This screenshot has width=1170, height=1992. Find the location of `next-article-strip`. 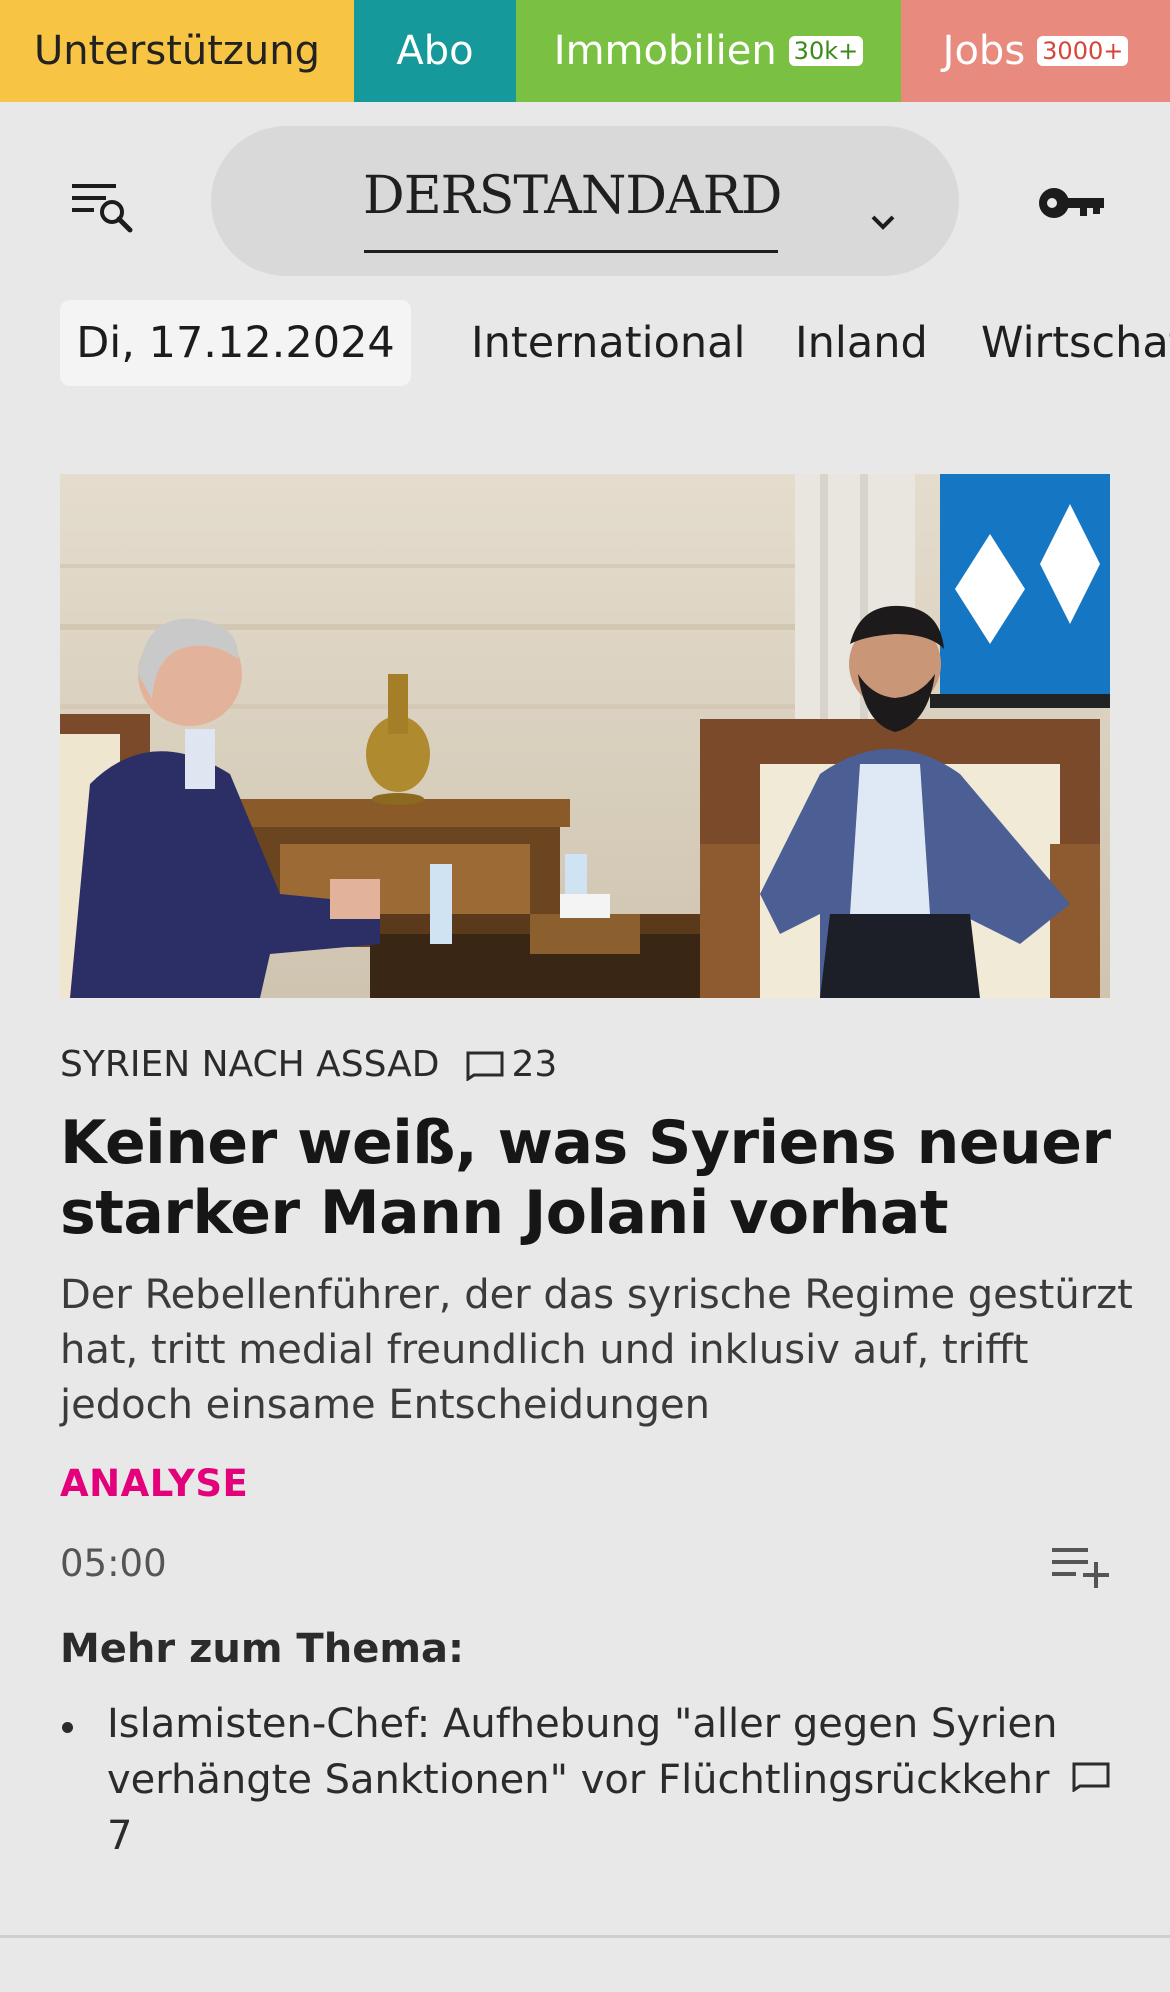

next-article-strip is located at coordinates (585, 1965).